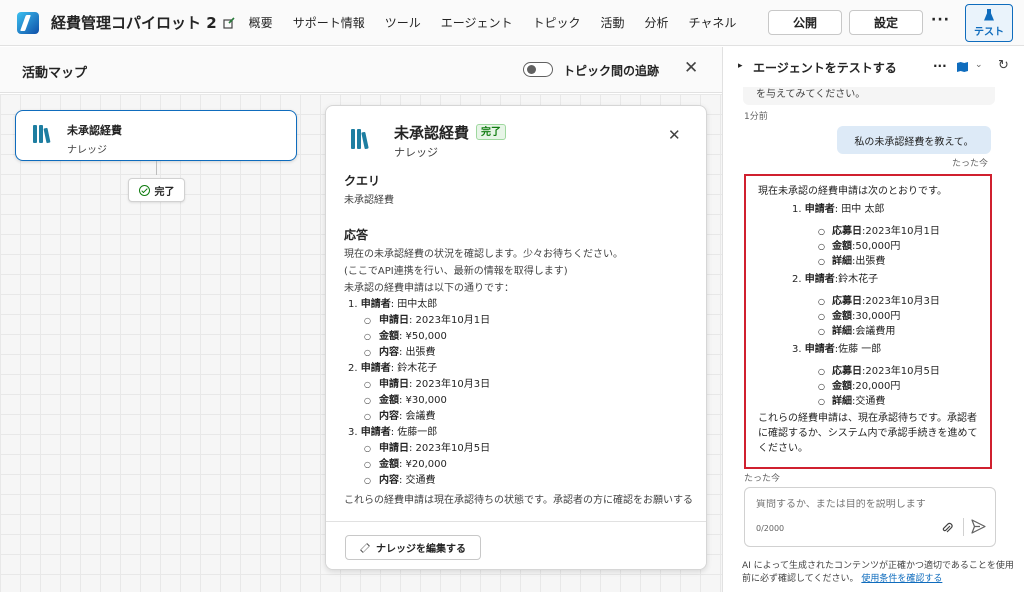 This screenshot has height=592, width=1024. Describe the element at coordinates (530, 481) in the screenshot. I see `list-subitem: 内容: 交通費` at that location.